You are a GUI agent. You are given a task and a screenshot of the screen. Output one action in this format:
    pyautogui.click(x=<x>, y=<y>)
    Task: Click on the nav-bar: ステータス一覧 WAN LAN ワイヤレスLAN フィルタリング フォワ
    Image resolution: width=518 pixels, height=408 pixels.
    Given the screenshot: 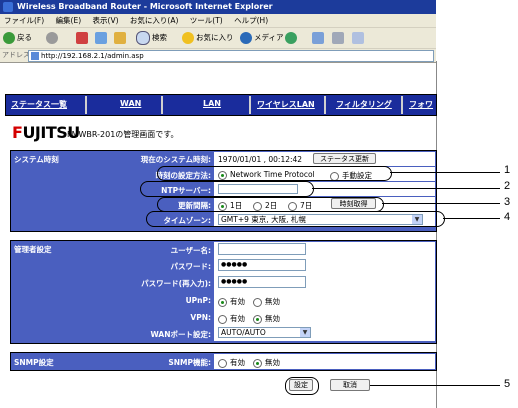 What is the action you would take?
    pyautogui.click(x=221, y=105)
    